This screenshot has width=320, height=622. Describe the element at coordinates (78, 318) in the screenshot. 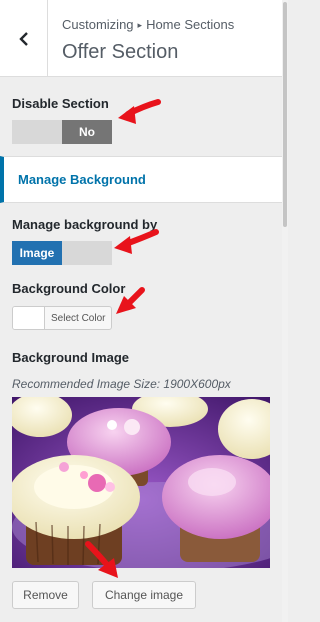

I see `select-color-label: Select Color` at that location.